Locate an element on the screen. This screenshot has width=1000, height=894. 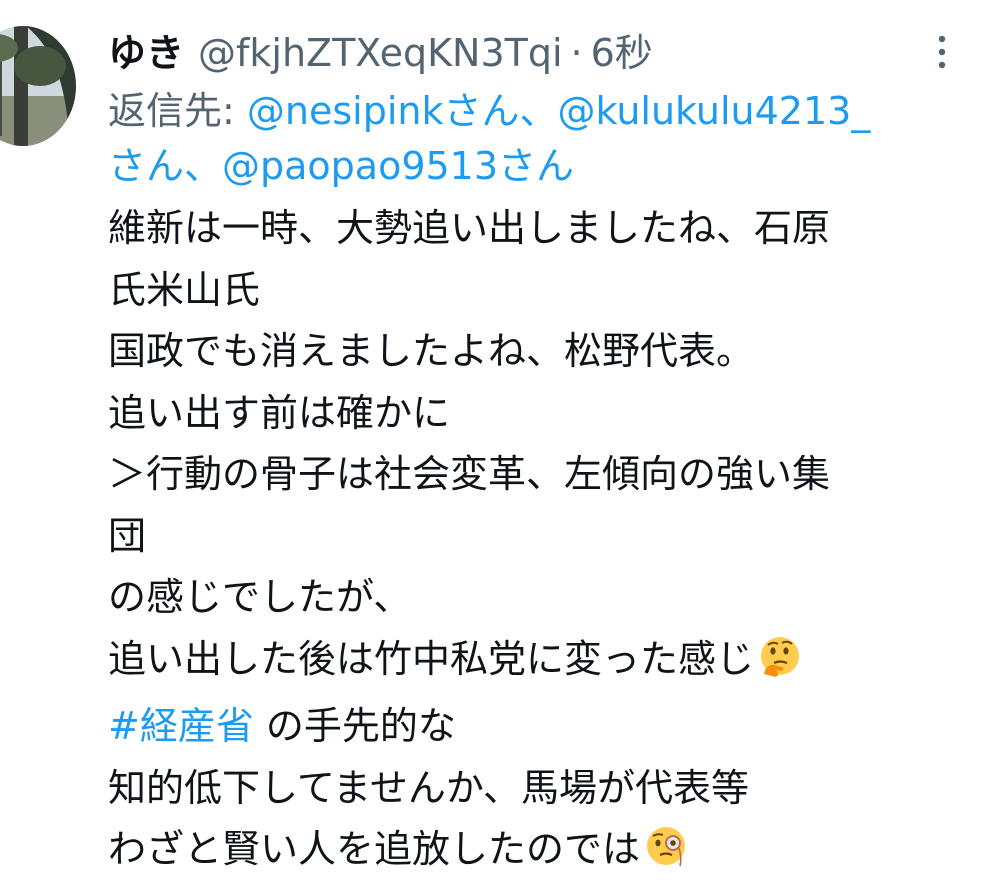
body-line: 国政でも消えましたよね、松野代表。 is located at coordinates (431, 351).